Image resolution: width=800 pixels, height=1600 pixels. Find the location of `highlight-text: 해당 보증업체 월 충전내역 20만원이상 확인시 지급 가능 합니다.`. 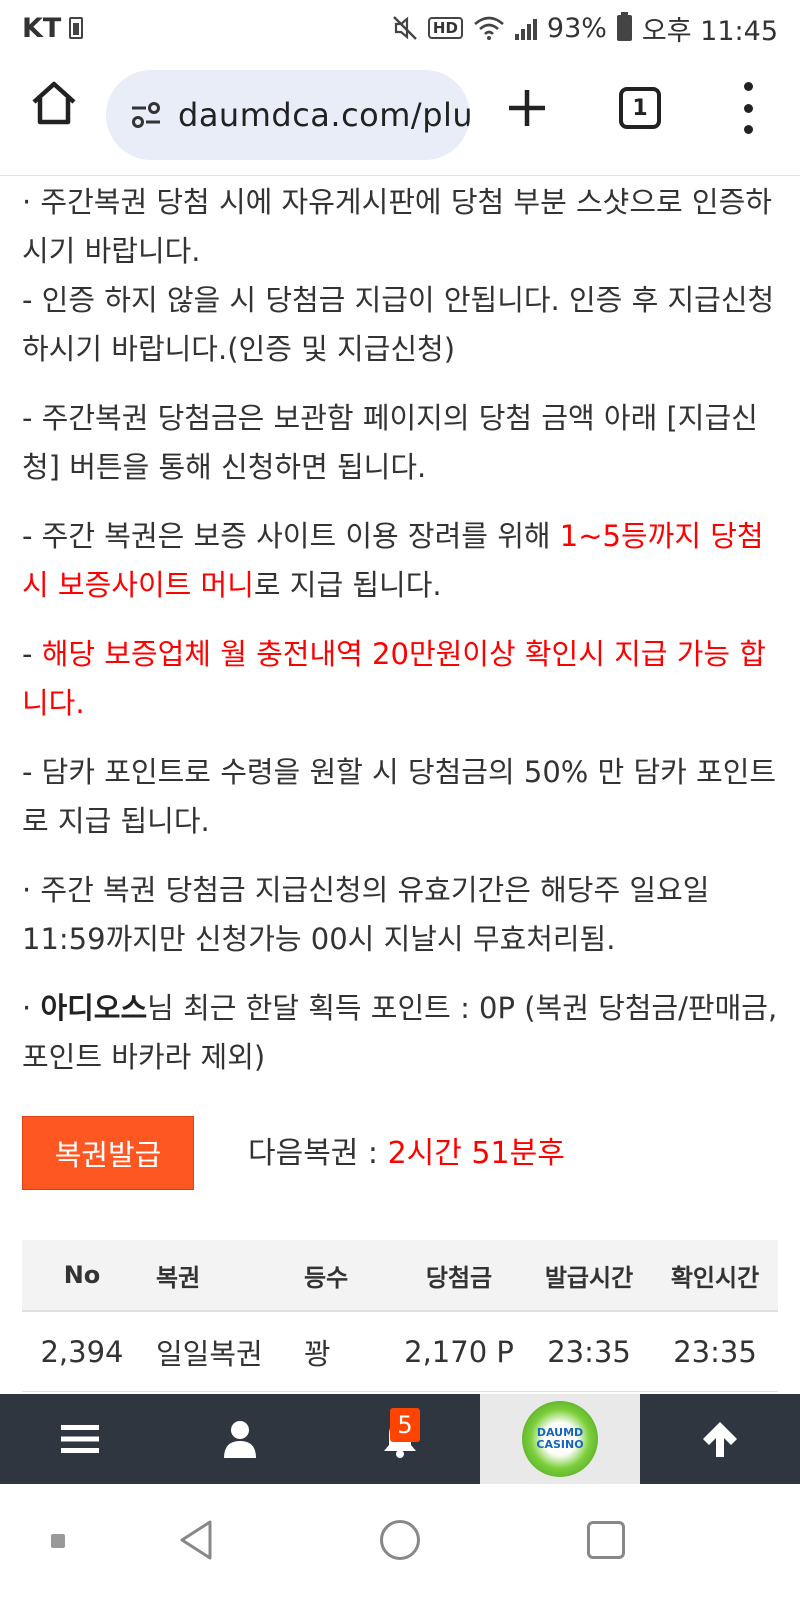

highlight-text: 해당 보증업체 월 충전내역 20만원이상 확인시 지급 가능 합니다. is located at coordinates (394, 678).